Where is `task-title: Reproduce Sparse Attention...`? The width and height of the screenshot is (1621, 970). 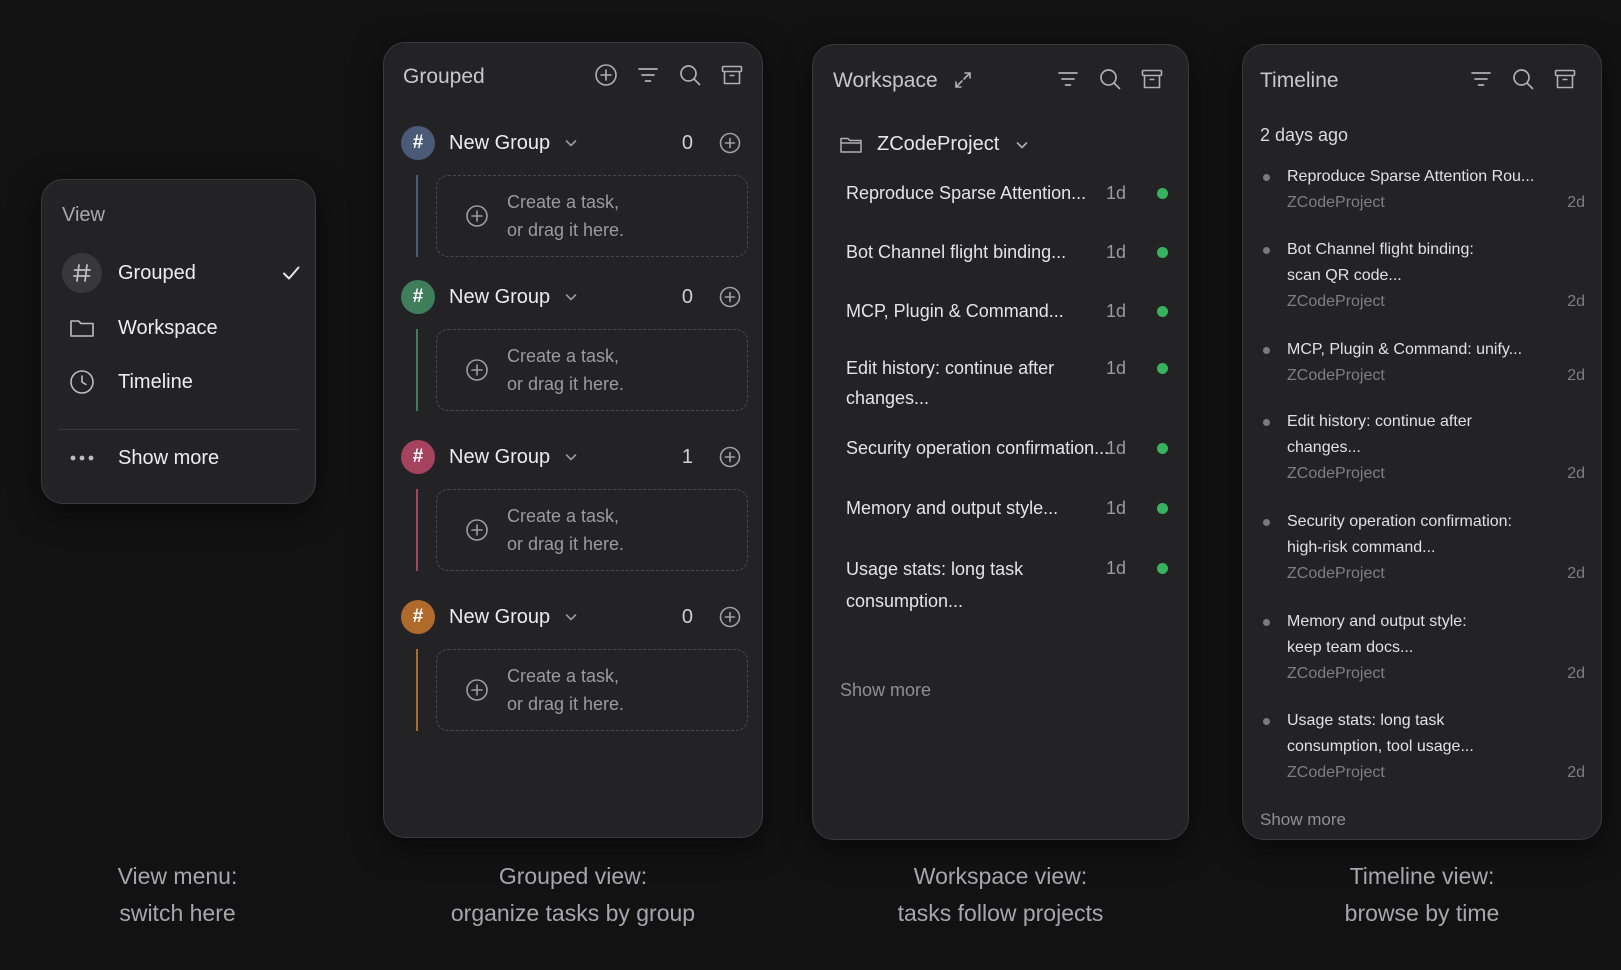
task-title: Reproduce Sparse Attention... is located at coordinates (966, 193).